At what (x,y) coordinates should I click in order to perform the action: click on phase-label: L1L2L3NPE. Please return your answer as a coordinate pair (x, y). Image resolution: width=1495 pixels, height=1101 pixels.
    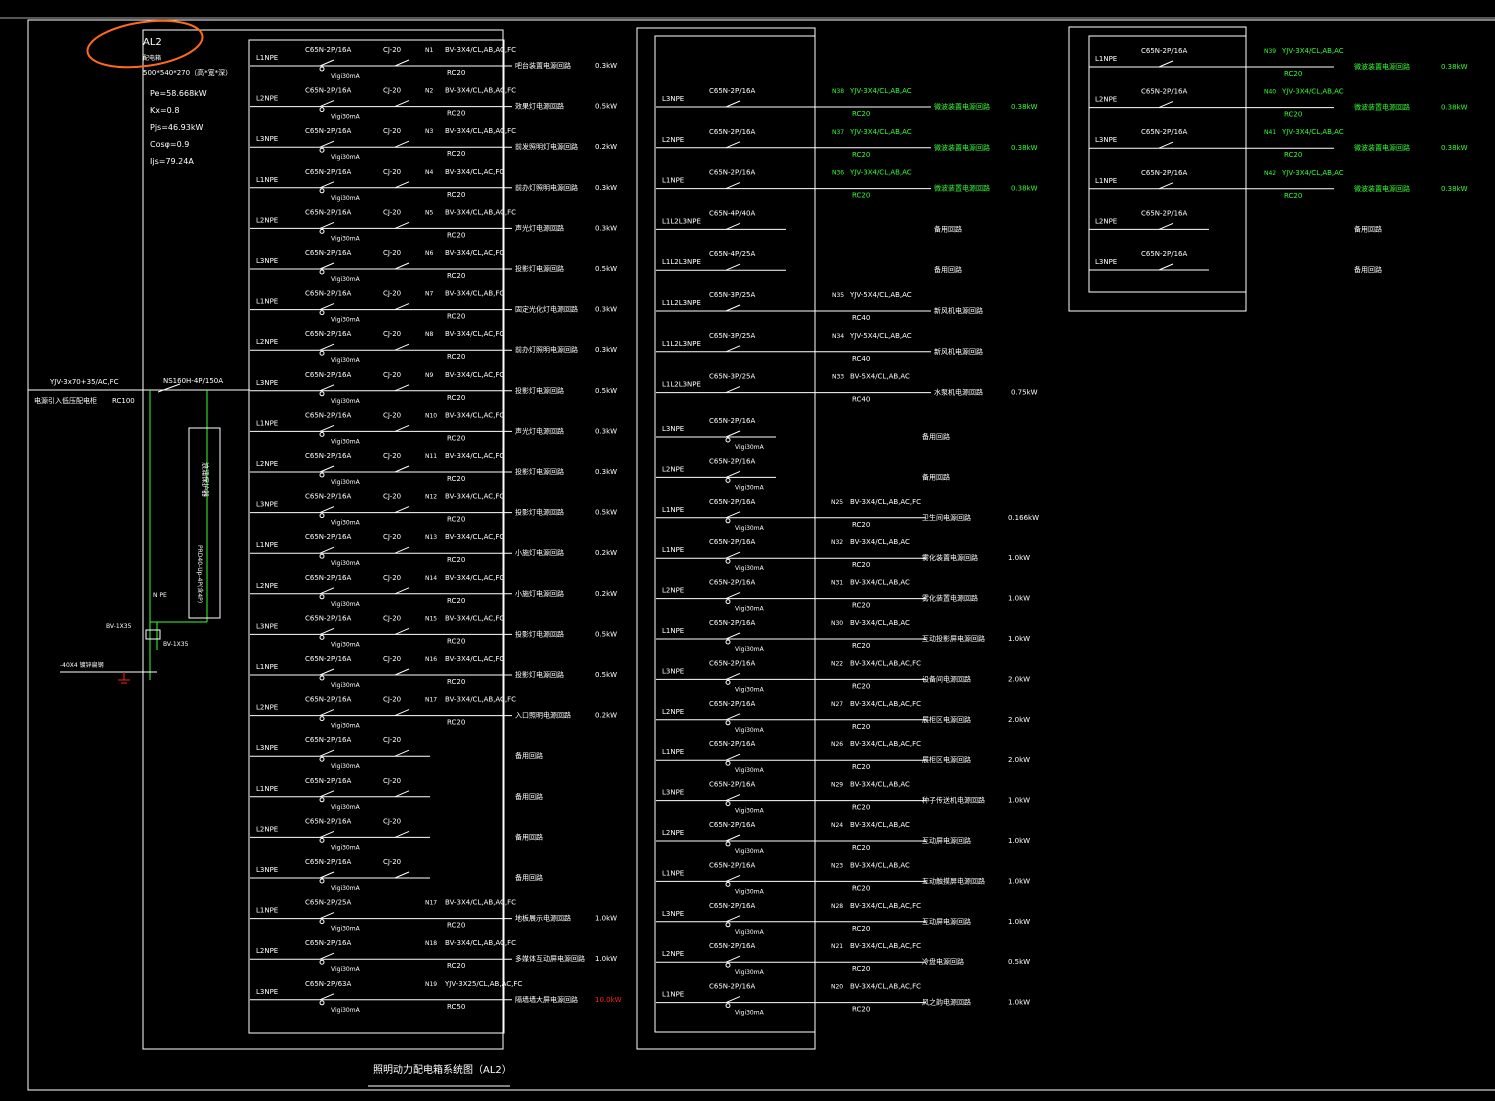
    Looking at the image, I should click on (681, 221).